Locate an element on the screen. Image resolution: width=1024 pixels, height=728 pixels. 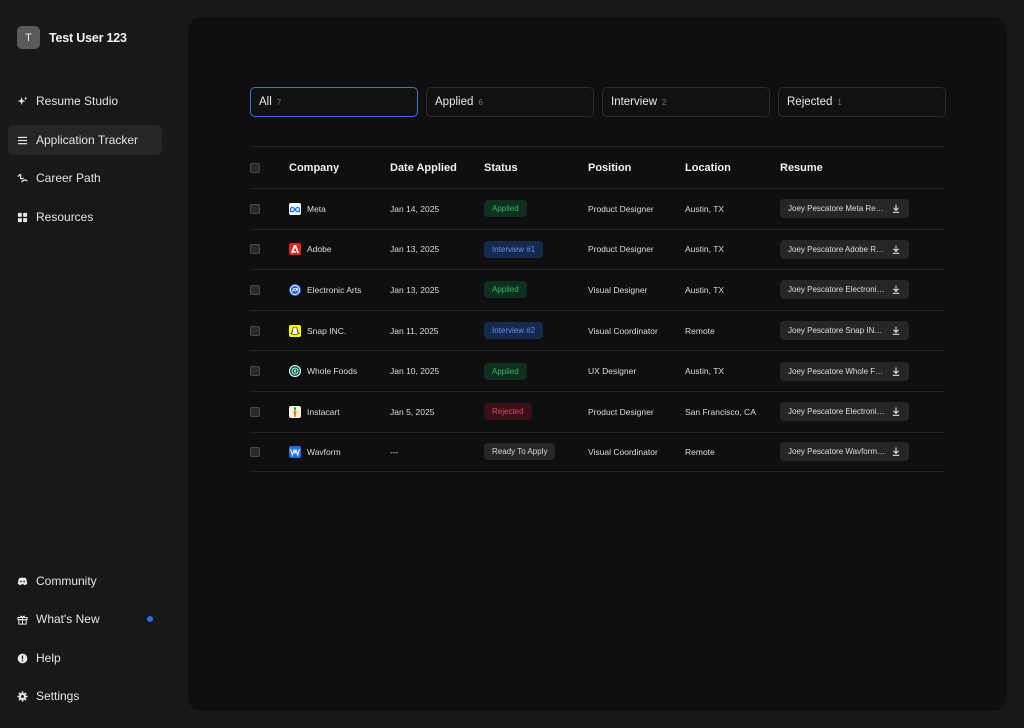
nav-help: Help is located at coordinates (85, 658).